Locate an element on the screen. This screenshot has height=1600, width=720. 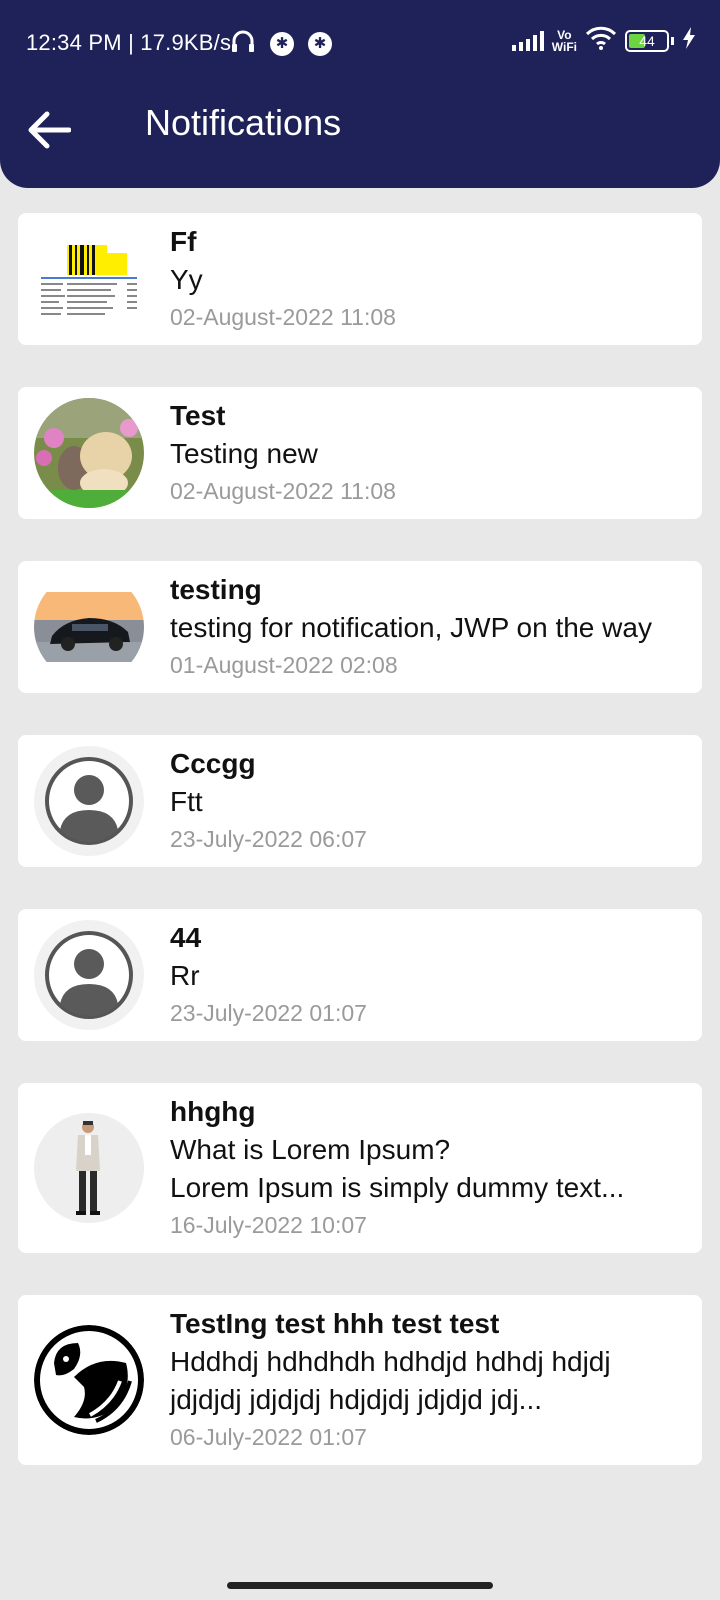
gesture-navigation-bar is located at coordinates (360, 1585).